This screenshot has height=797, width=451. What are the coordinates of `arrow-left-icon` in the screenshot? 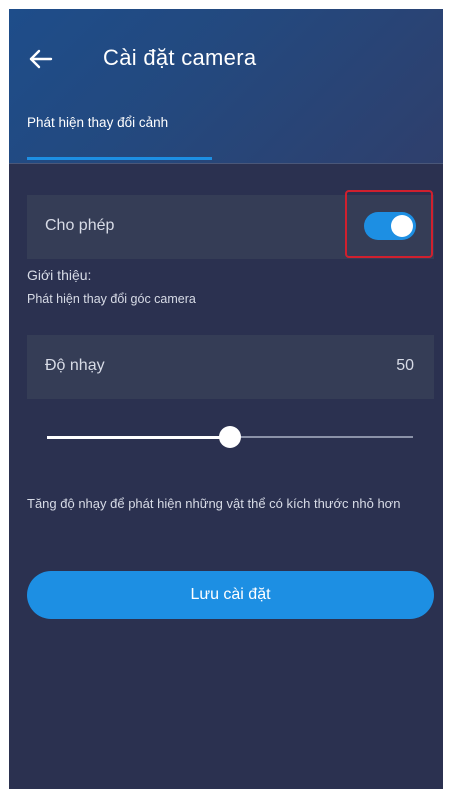 It's located at (41, 59).